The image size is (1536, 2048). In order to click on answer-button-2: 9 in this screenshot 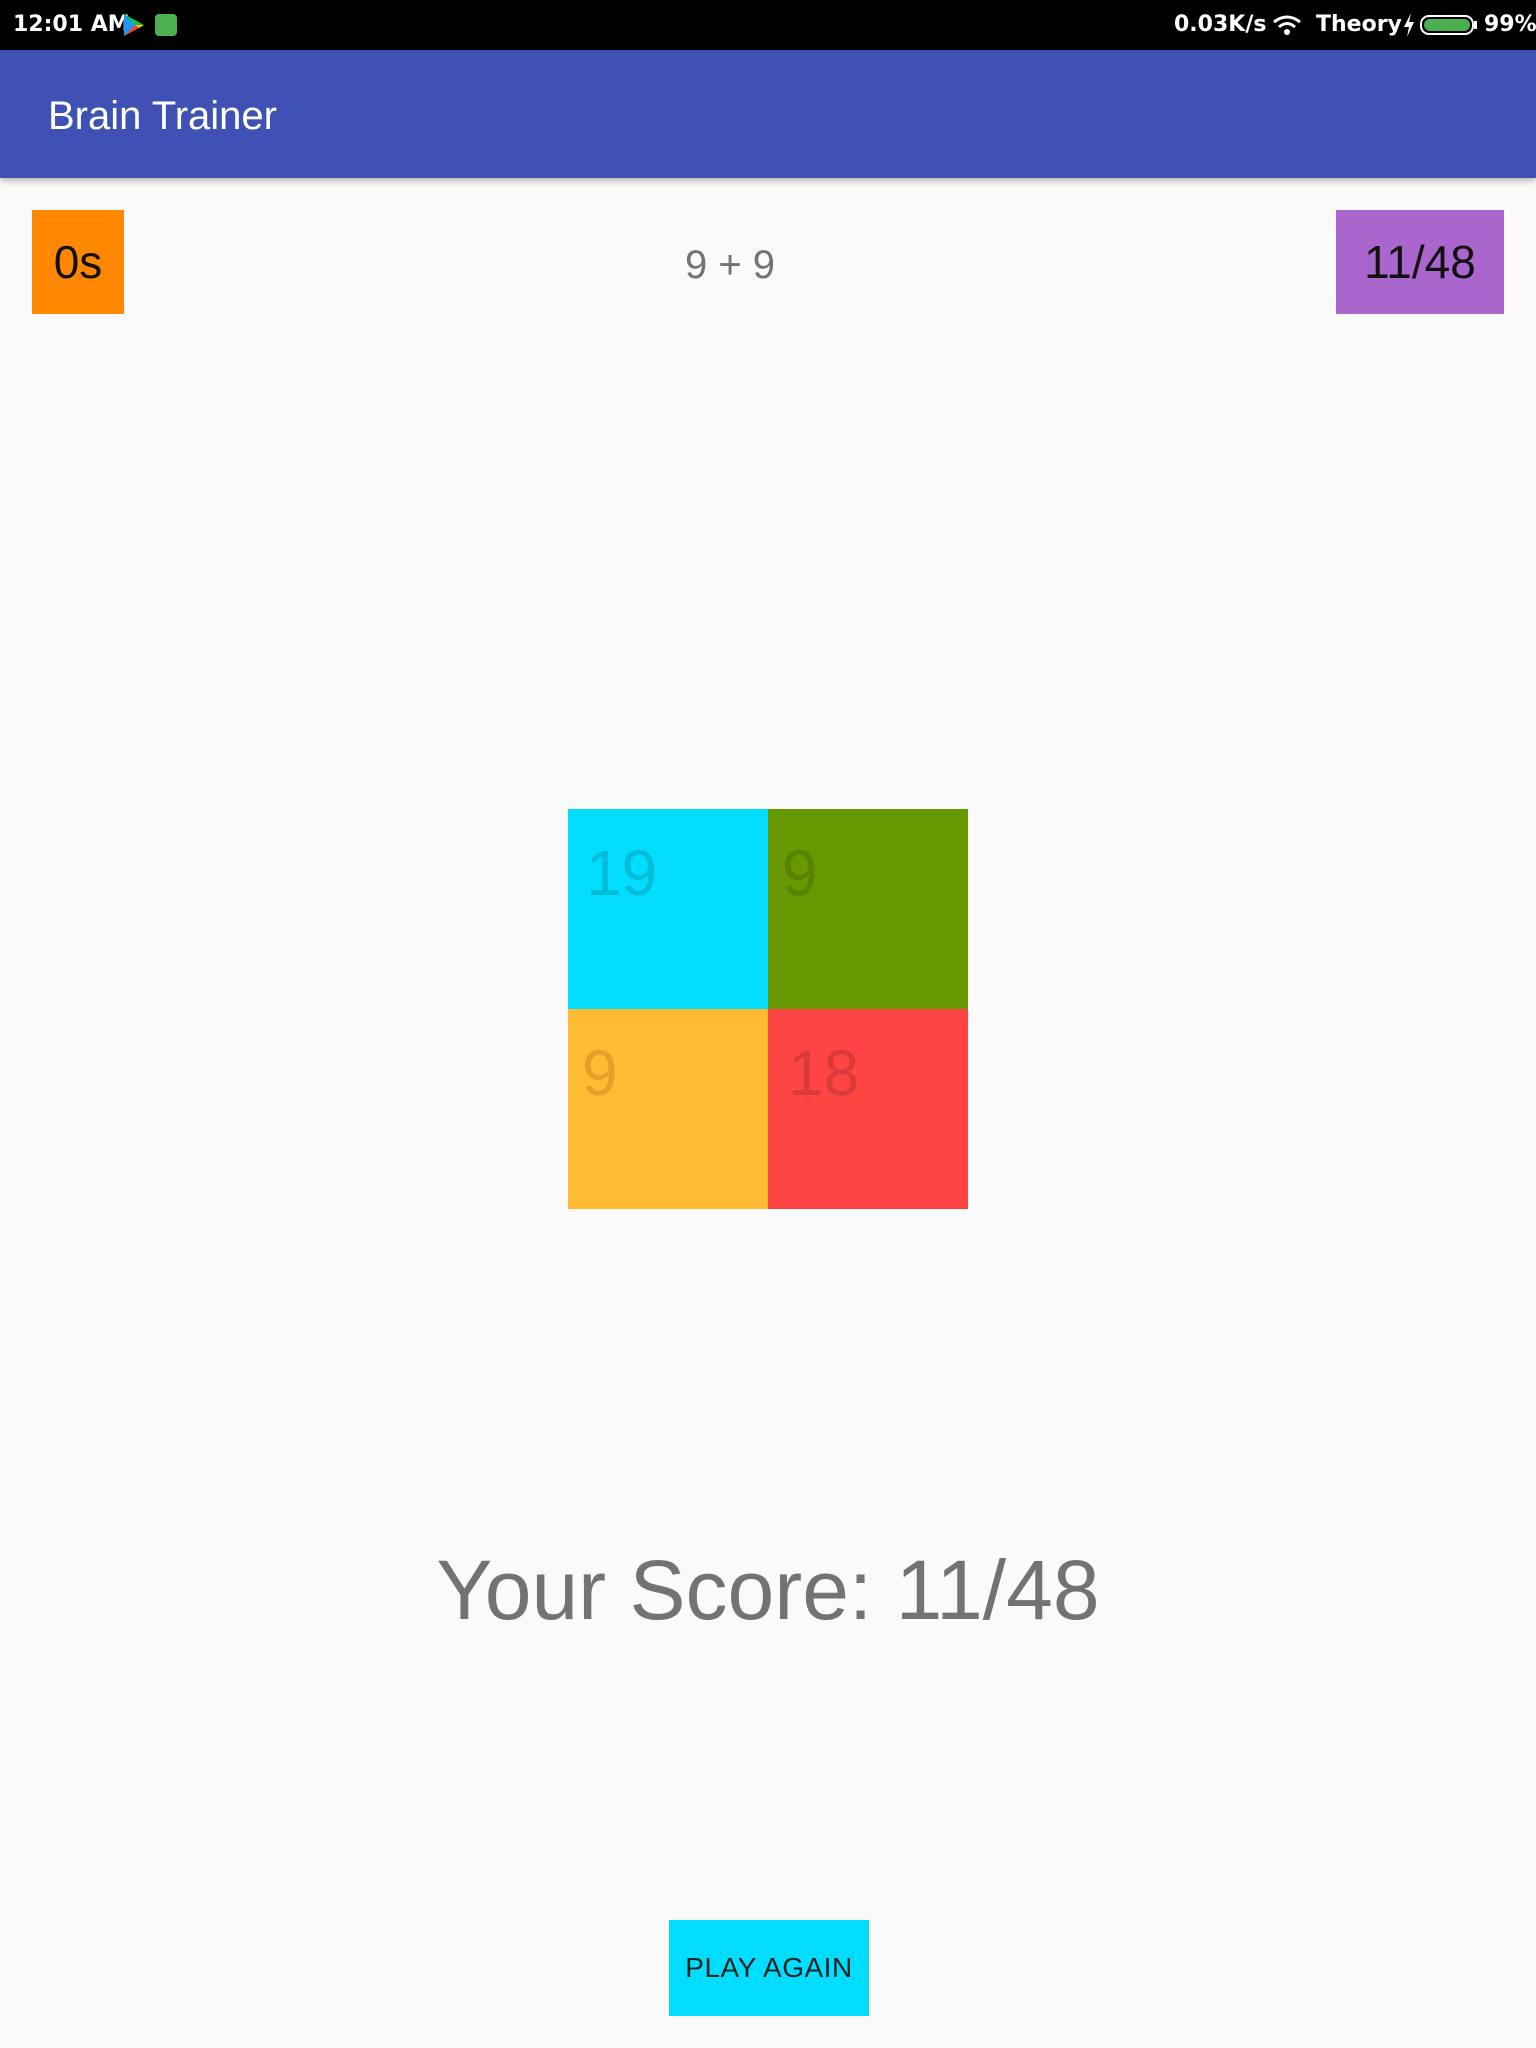, I will do `click(868, 909)`.